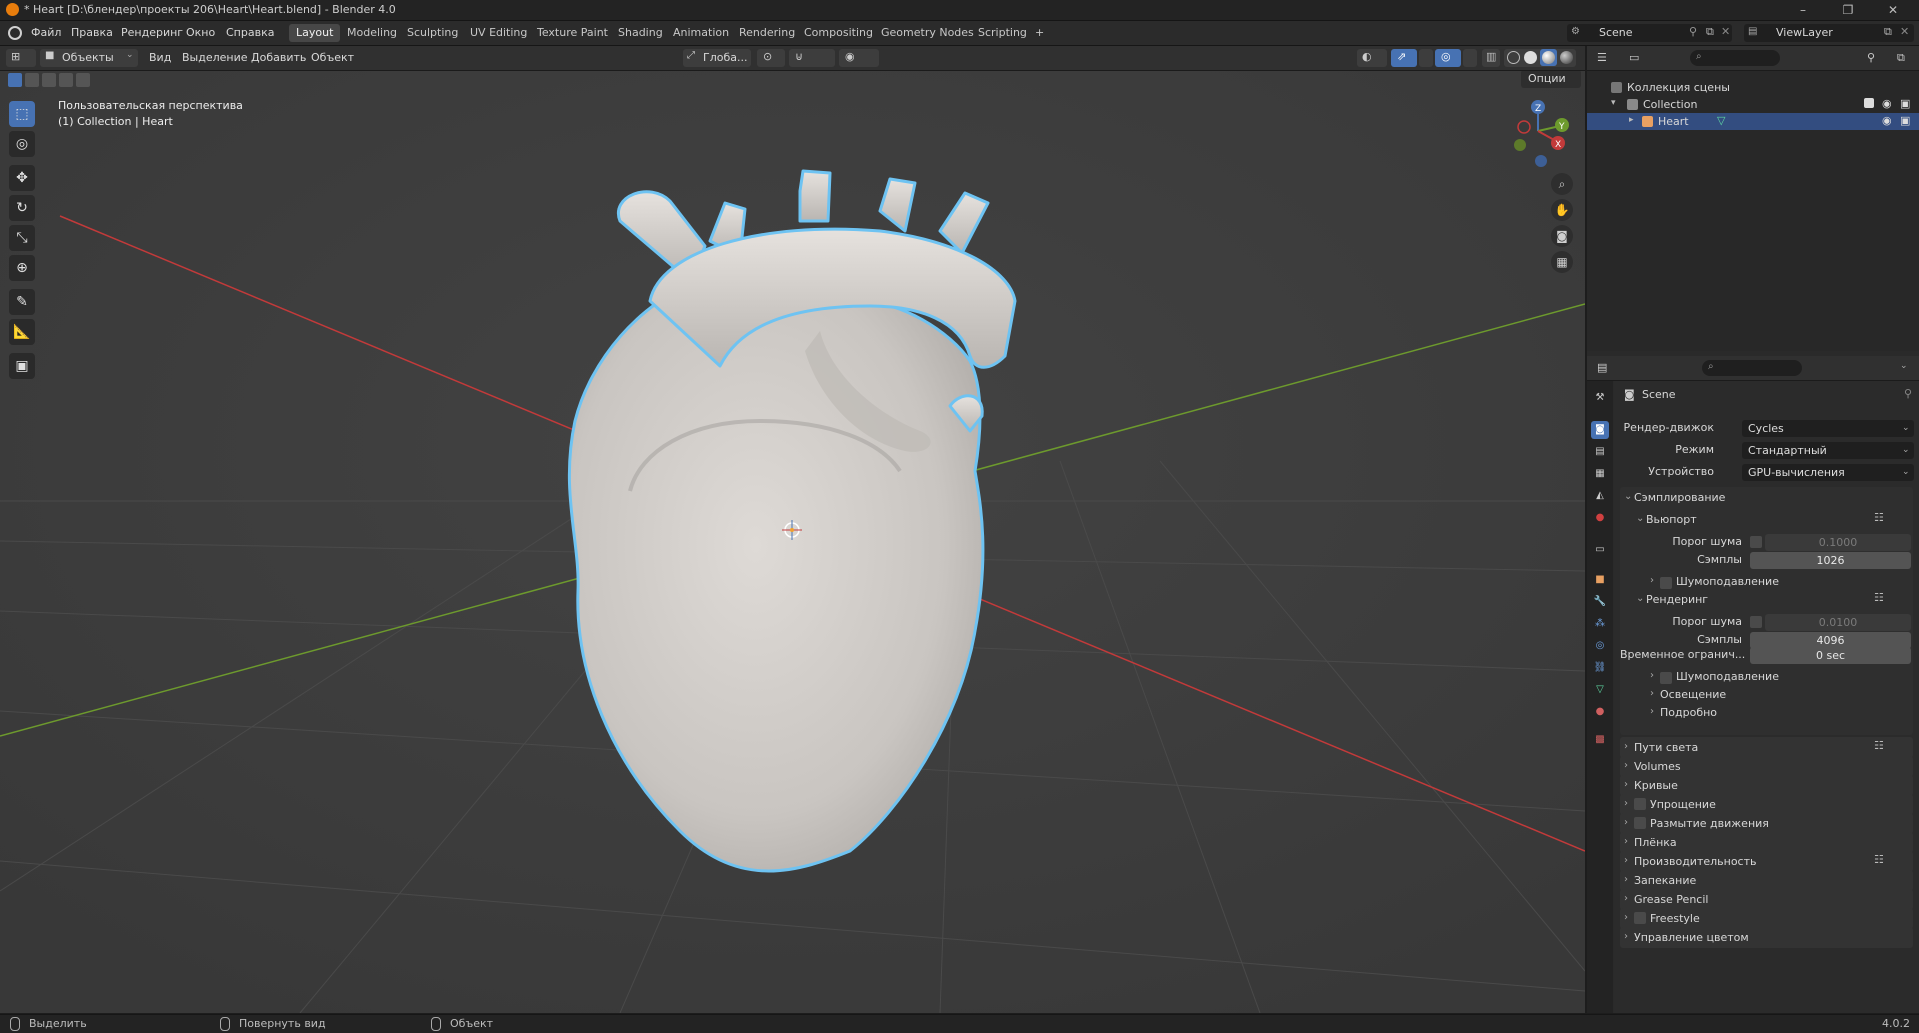 This screenshot has height=1033, width=1919. I want to click on render-denoise-checkbox, so click(1666, 678).